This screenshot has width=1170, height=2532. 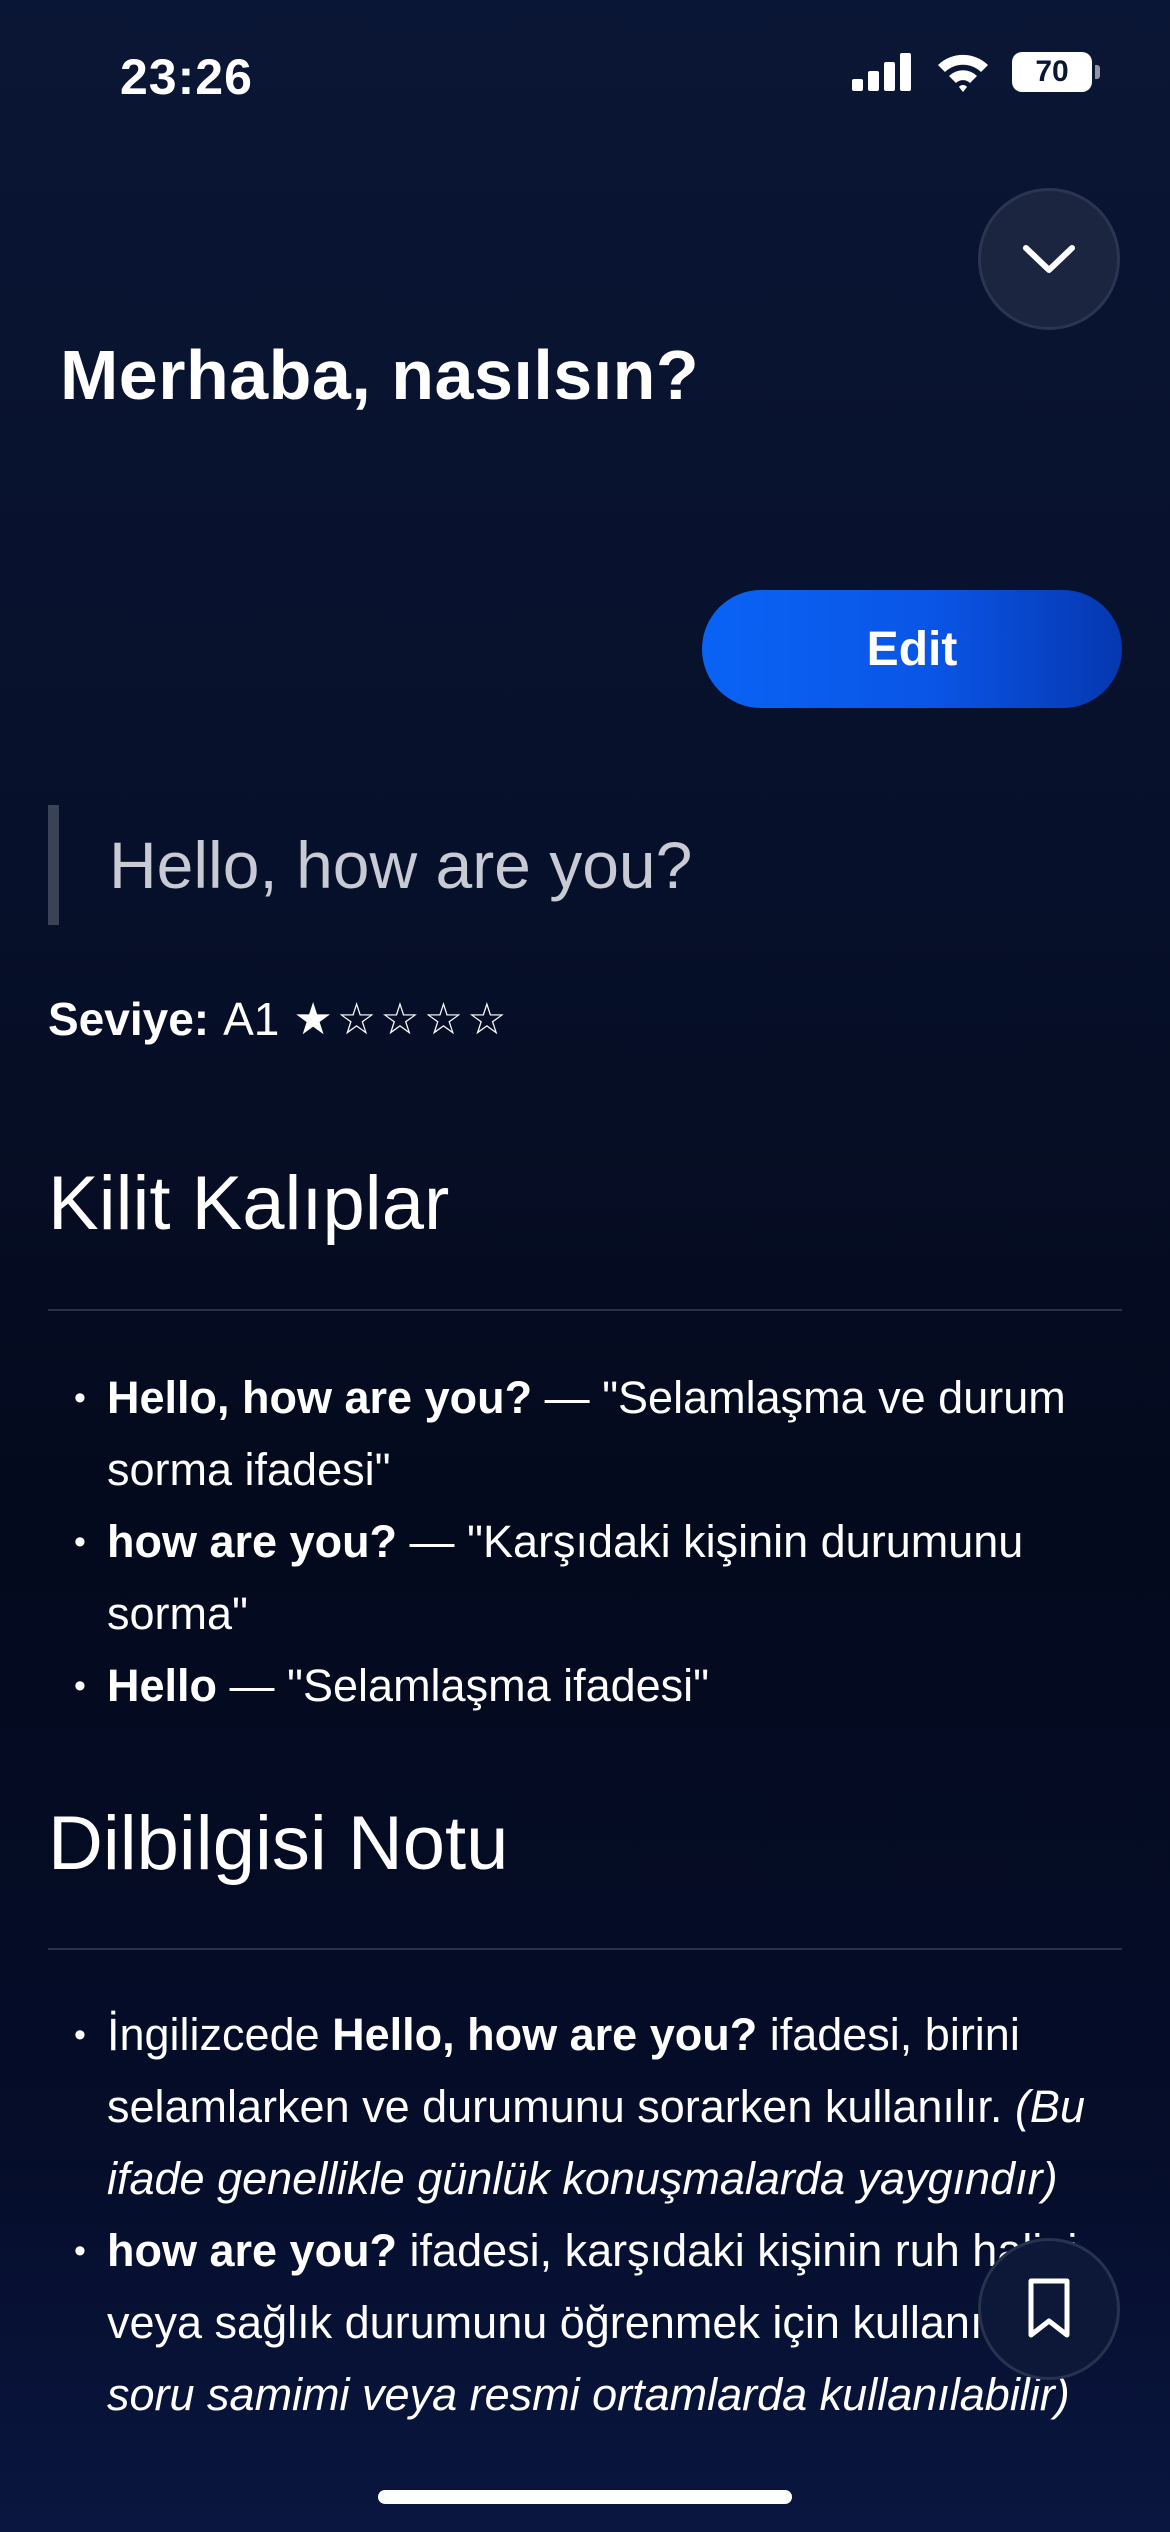 I want to click on bookmark-icon, so click(x=1049, y=2308).